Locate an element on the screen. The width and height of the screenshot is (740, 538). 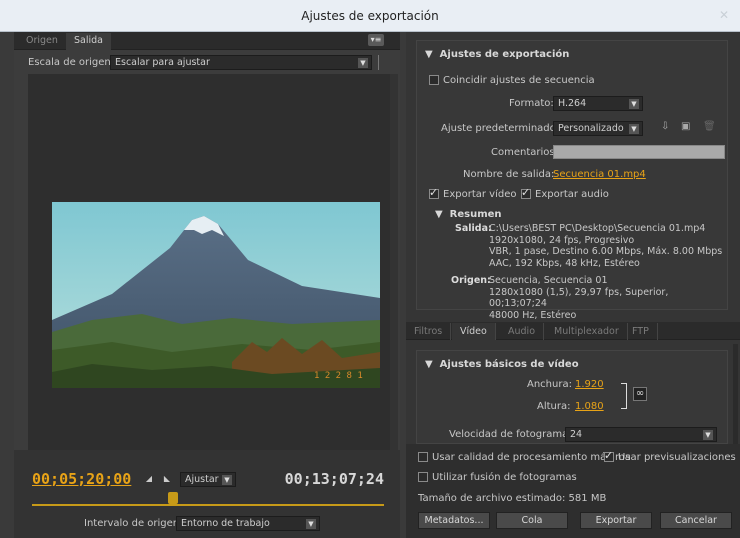
tab-multiplexador: Multiplexador is located at coordinates (587, 331).